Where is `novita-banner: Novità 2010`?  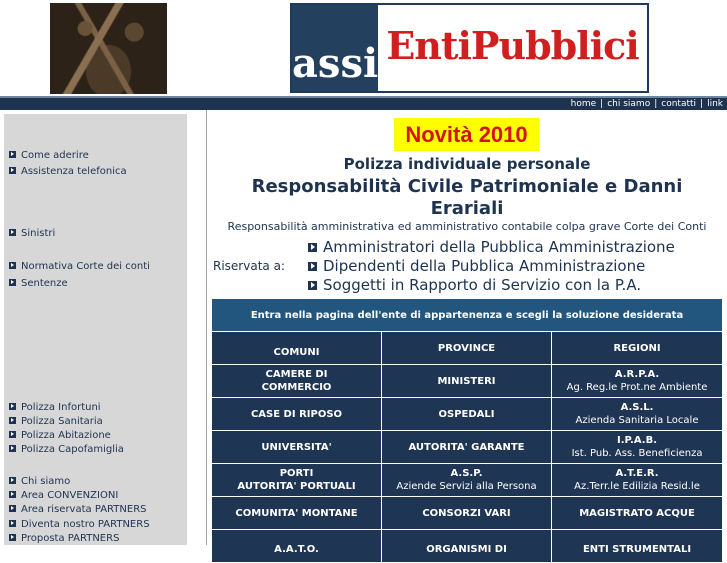
novita-banner: Novità 2010 is located at coordinates (466, 134).